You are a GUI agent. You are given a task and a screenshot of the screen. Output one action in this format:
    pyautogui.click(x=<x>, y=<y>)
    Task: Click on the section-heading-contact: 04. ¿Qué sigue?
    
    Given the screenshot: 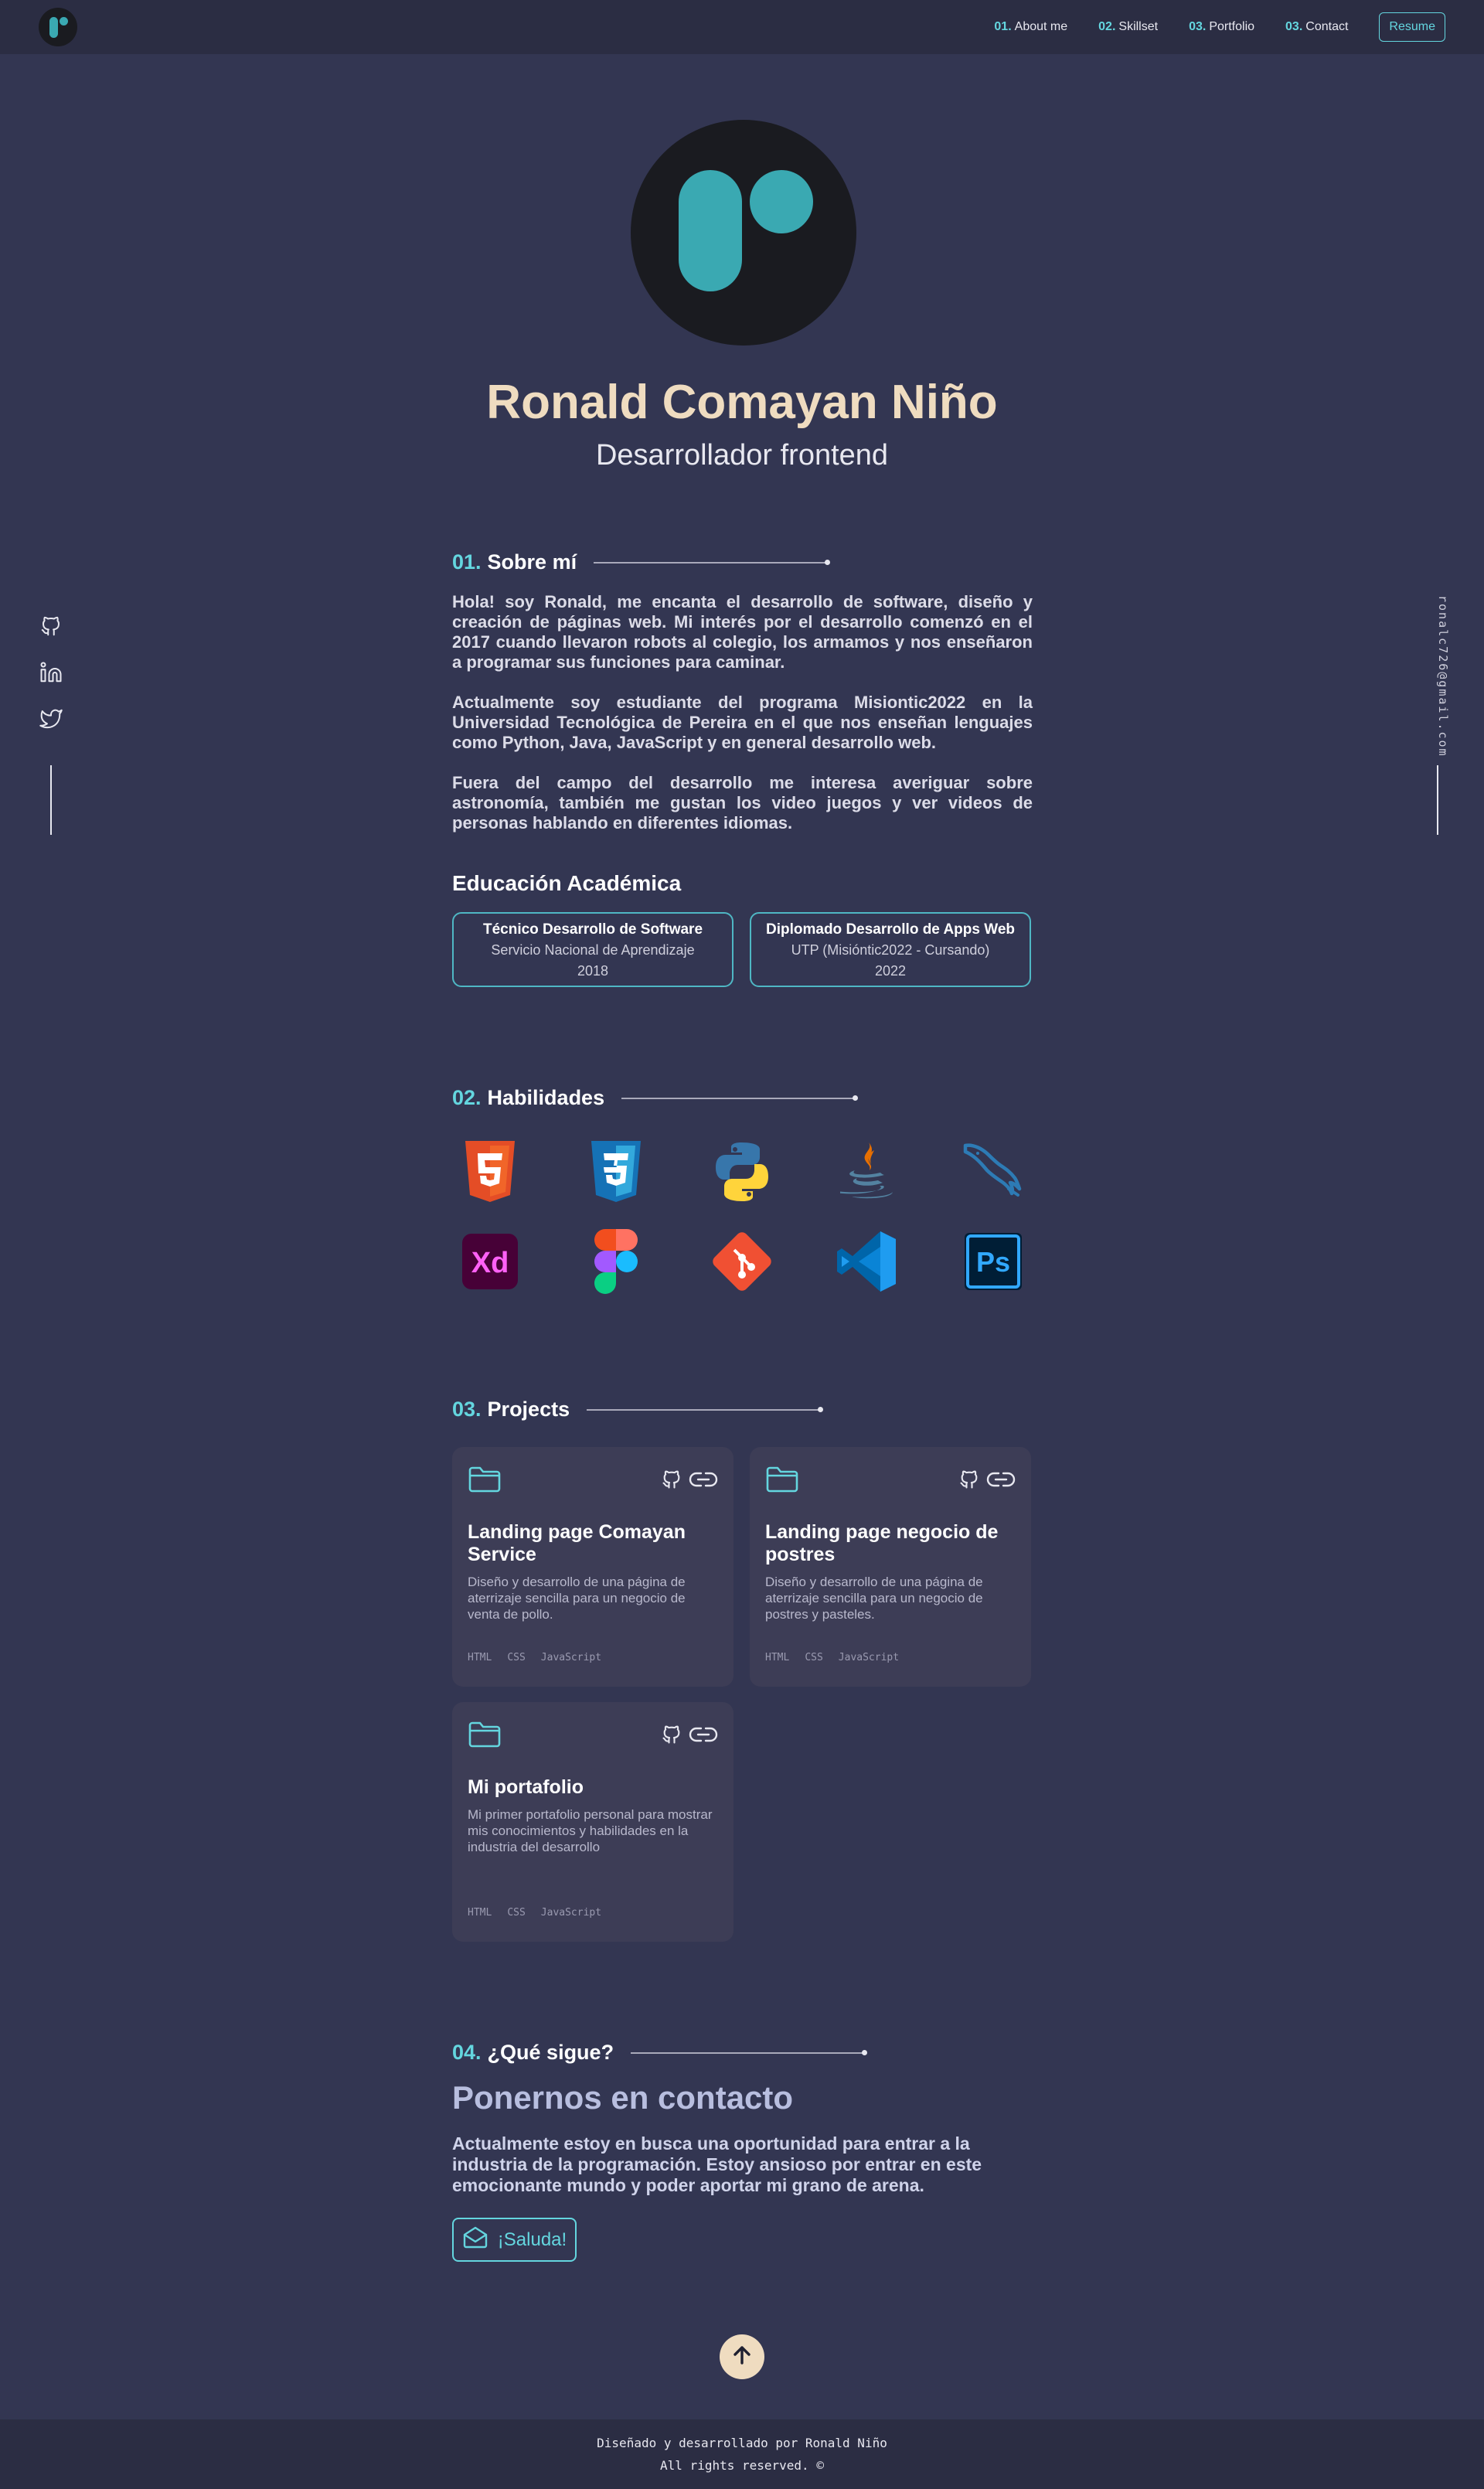 What is the action you would take?
    pyautogui.click(x=660, y=2053)
    